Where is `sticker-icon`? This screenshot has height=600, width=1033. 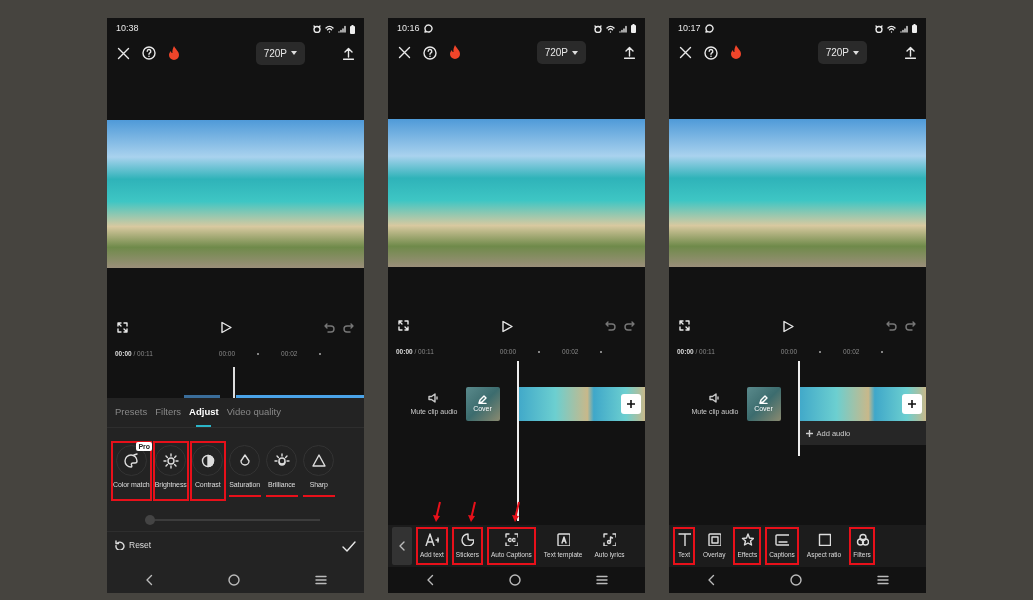
sticker-icon is located at coordinates (467, 539).